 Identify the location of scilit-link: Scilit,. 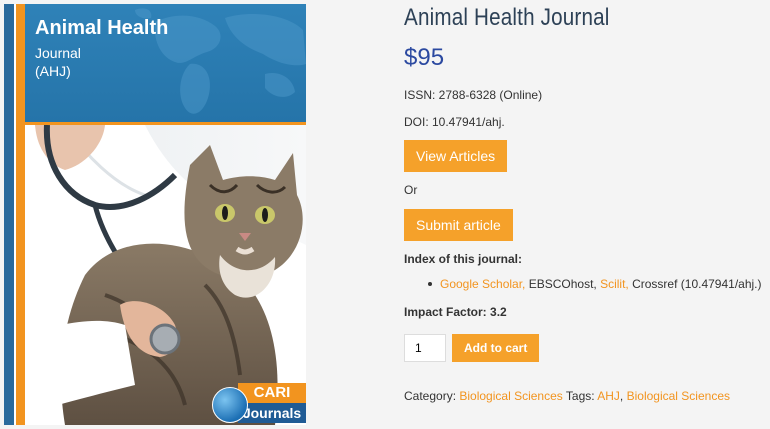
(614, 284).